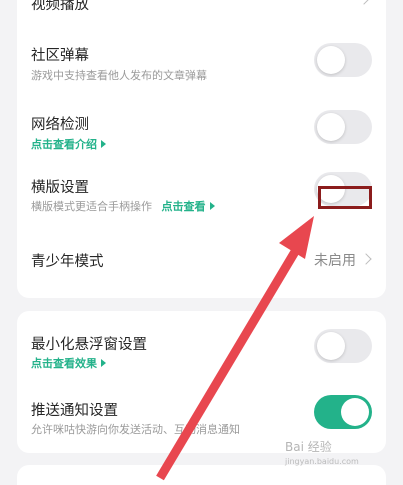  Describe the element at coordinates (308, 447) in the screenshot. I see `watermark-text: Bai 经验` at that location.